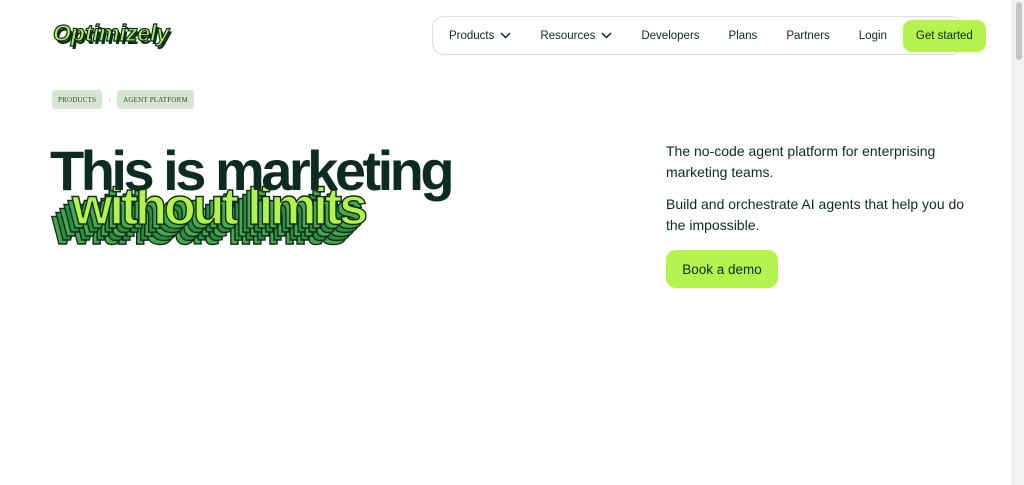  What do you see at coordinates (807, 36) in the screenshot?
I see `nav-partners: Partners` at bounding box center [807, 36].